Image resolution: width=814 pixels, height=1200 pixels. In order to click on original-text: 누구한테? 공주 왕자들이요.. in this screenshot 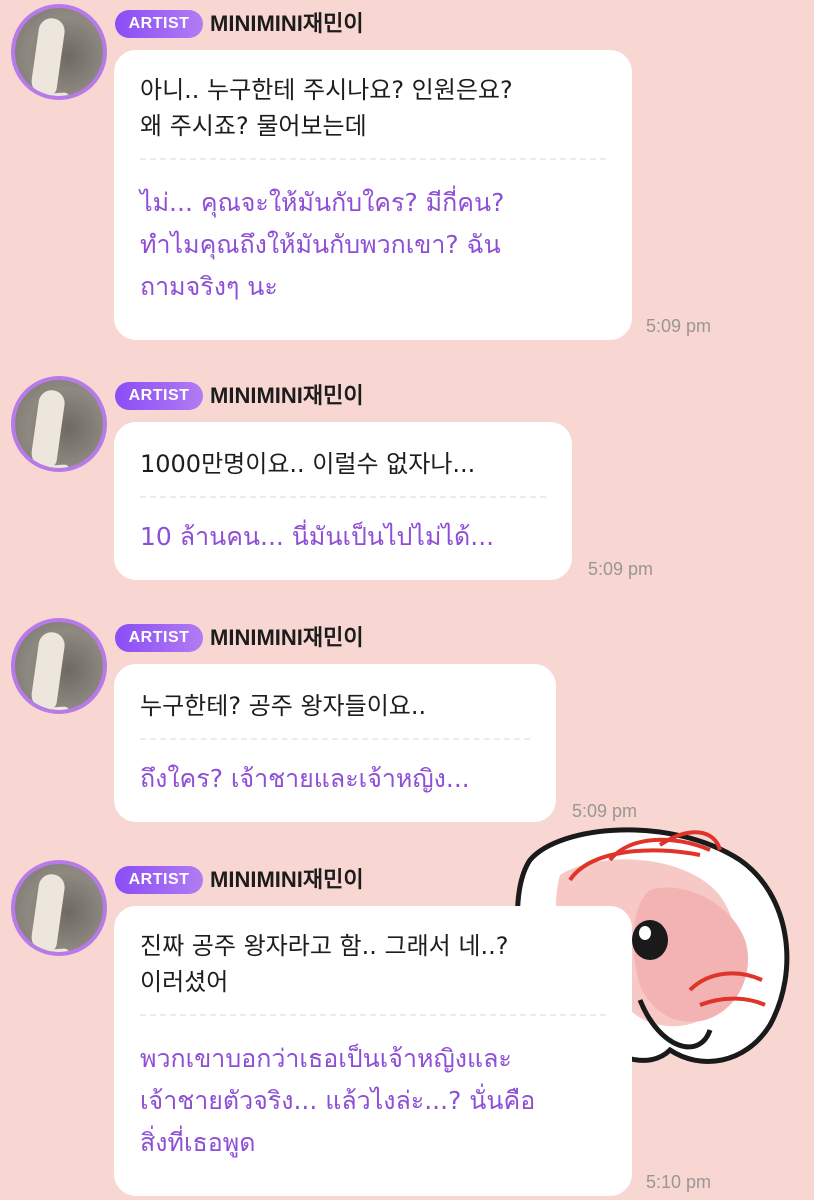, I will do `click(335, 701)`.